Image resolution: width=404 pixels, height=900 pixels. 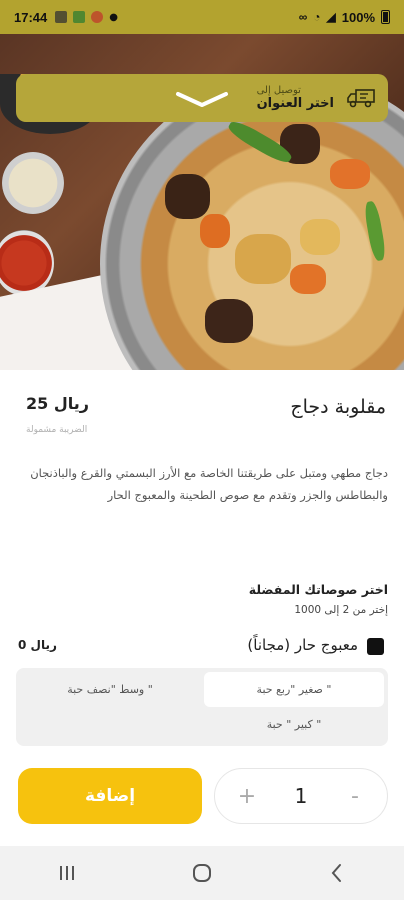 I want to click on size-small-option: صغير "ربع حبة ", so click(x=294, y=689).